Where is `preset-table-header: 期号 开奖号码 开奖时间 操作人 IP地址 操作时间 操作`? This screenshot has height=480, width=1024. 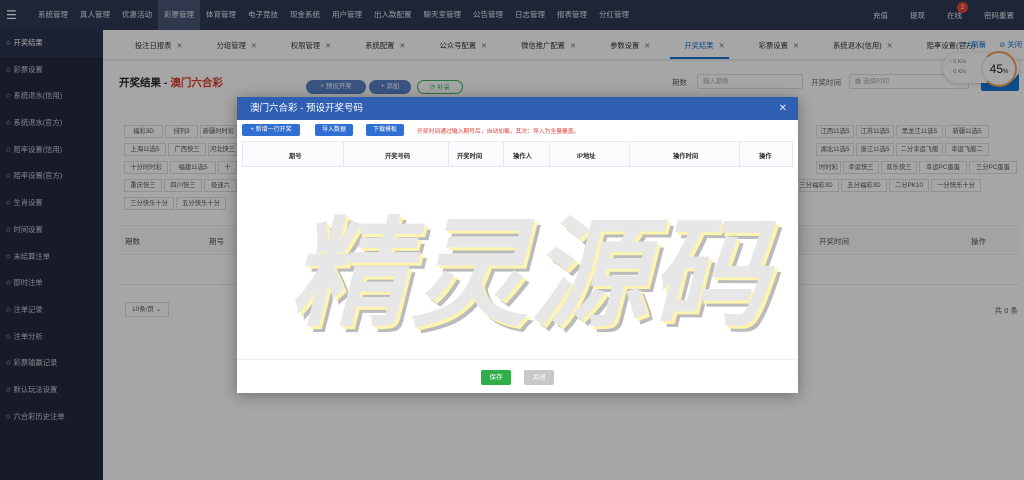
preset-table-header: 期号 开奖号码 开奖时间 操作人 IP地址 操作时间 操作 is located at coordinates (517, 154).